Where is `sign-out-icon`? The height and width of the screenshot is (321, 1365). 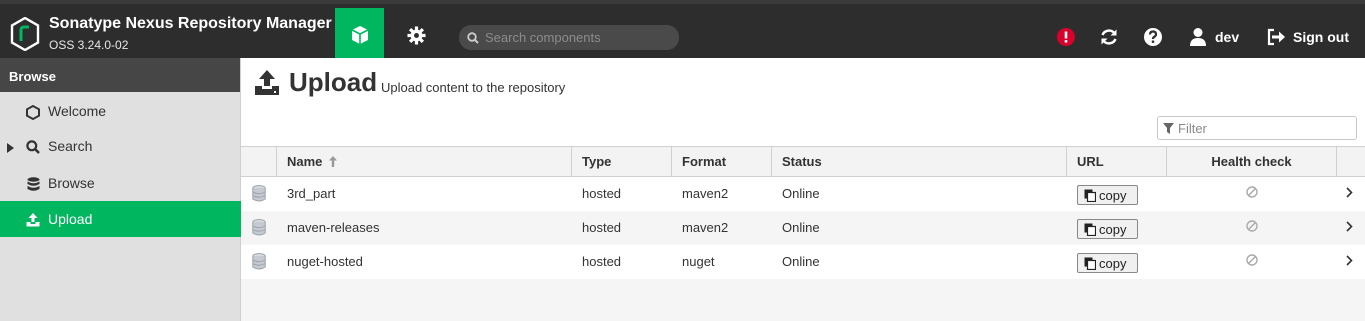
sign-out-icon is located at coordinates (1276, 37).